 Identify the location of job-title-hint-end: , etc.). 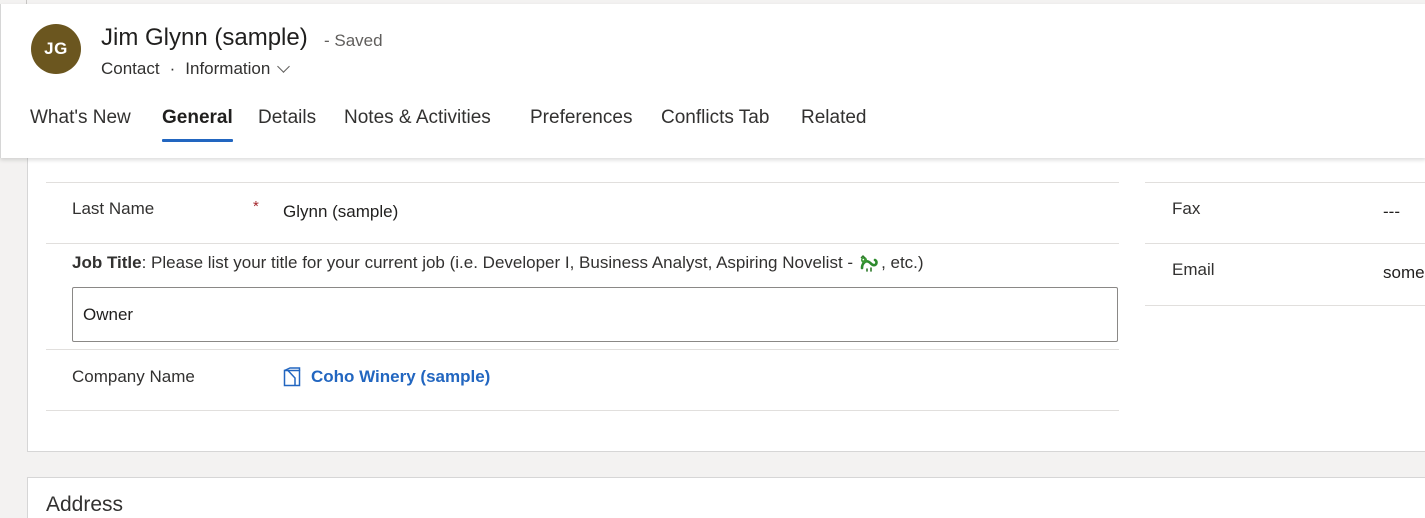
(902, 262).